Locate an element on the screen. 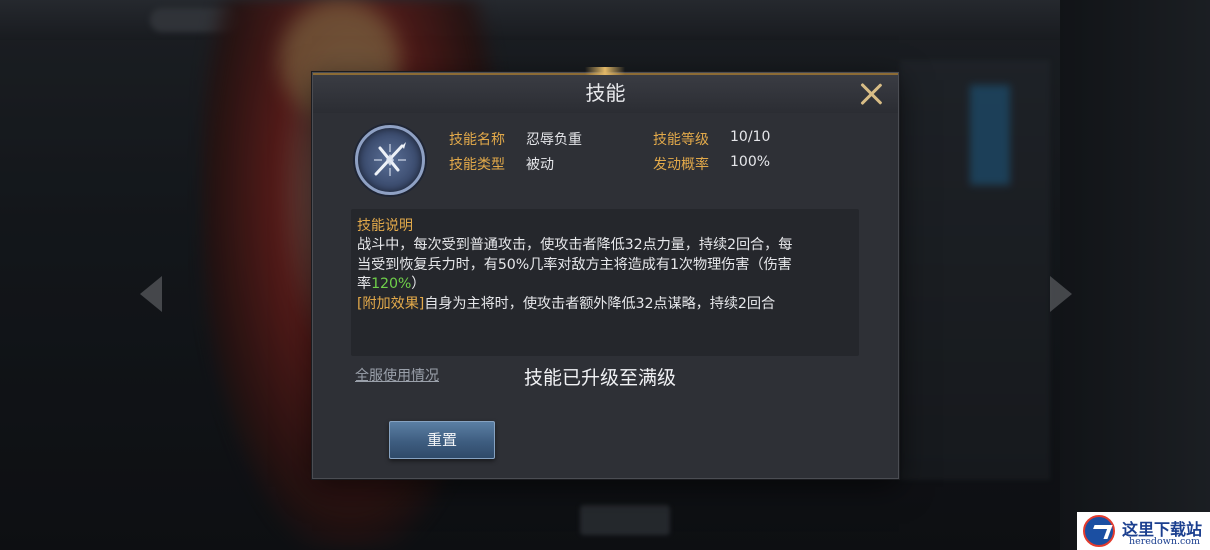 The image size is (1210, 550). trigger-rate-value: 100% is located at coordinates (750, 162).